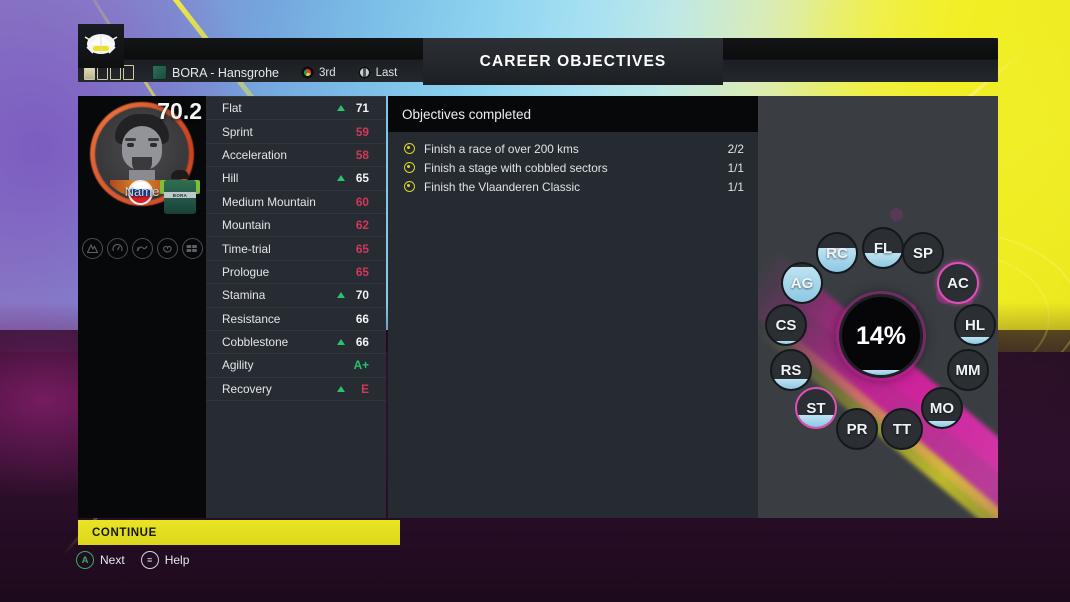 Image resolution: width=1070 pixels, height=602 pixels. Describe the element at coordinates (896, 214) in the screenshot. I see `decor-bokeh` at that location.